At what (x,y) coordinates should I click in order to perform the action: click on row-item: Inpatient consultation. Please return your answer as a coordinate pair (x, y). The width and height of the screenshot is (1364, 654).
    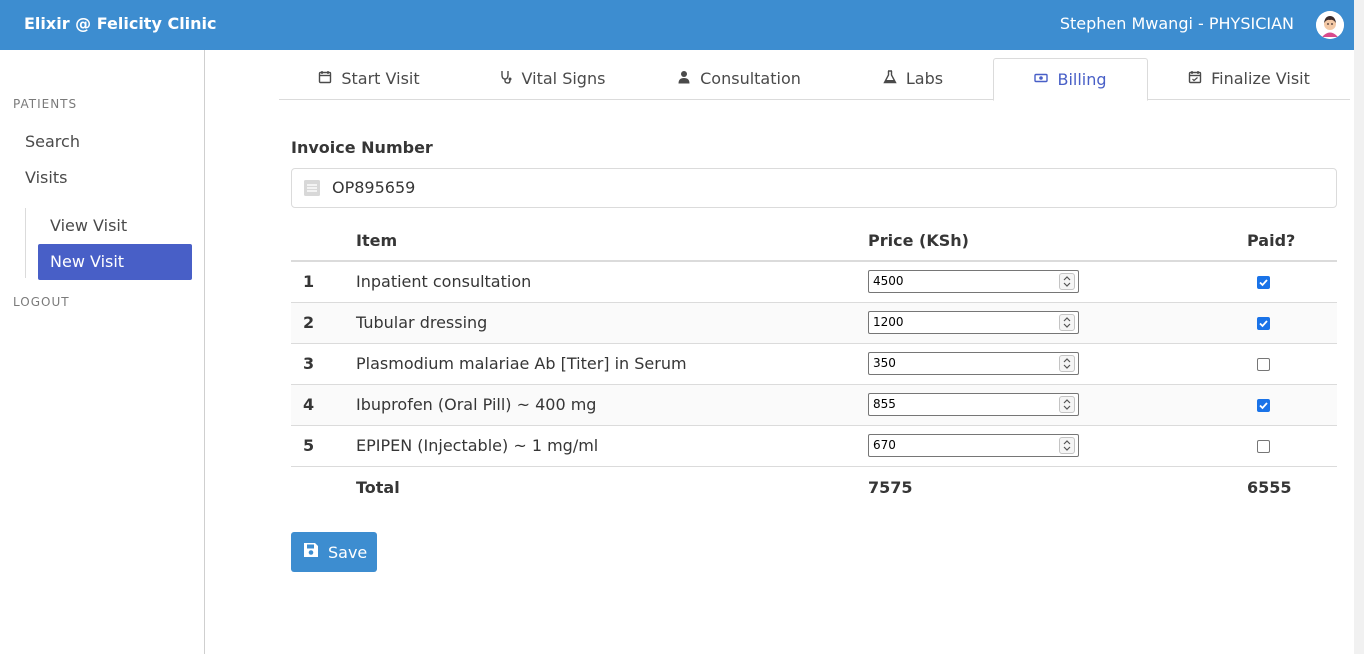
    Looking at the image, I should click on (612, 282).